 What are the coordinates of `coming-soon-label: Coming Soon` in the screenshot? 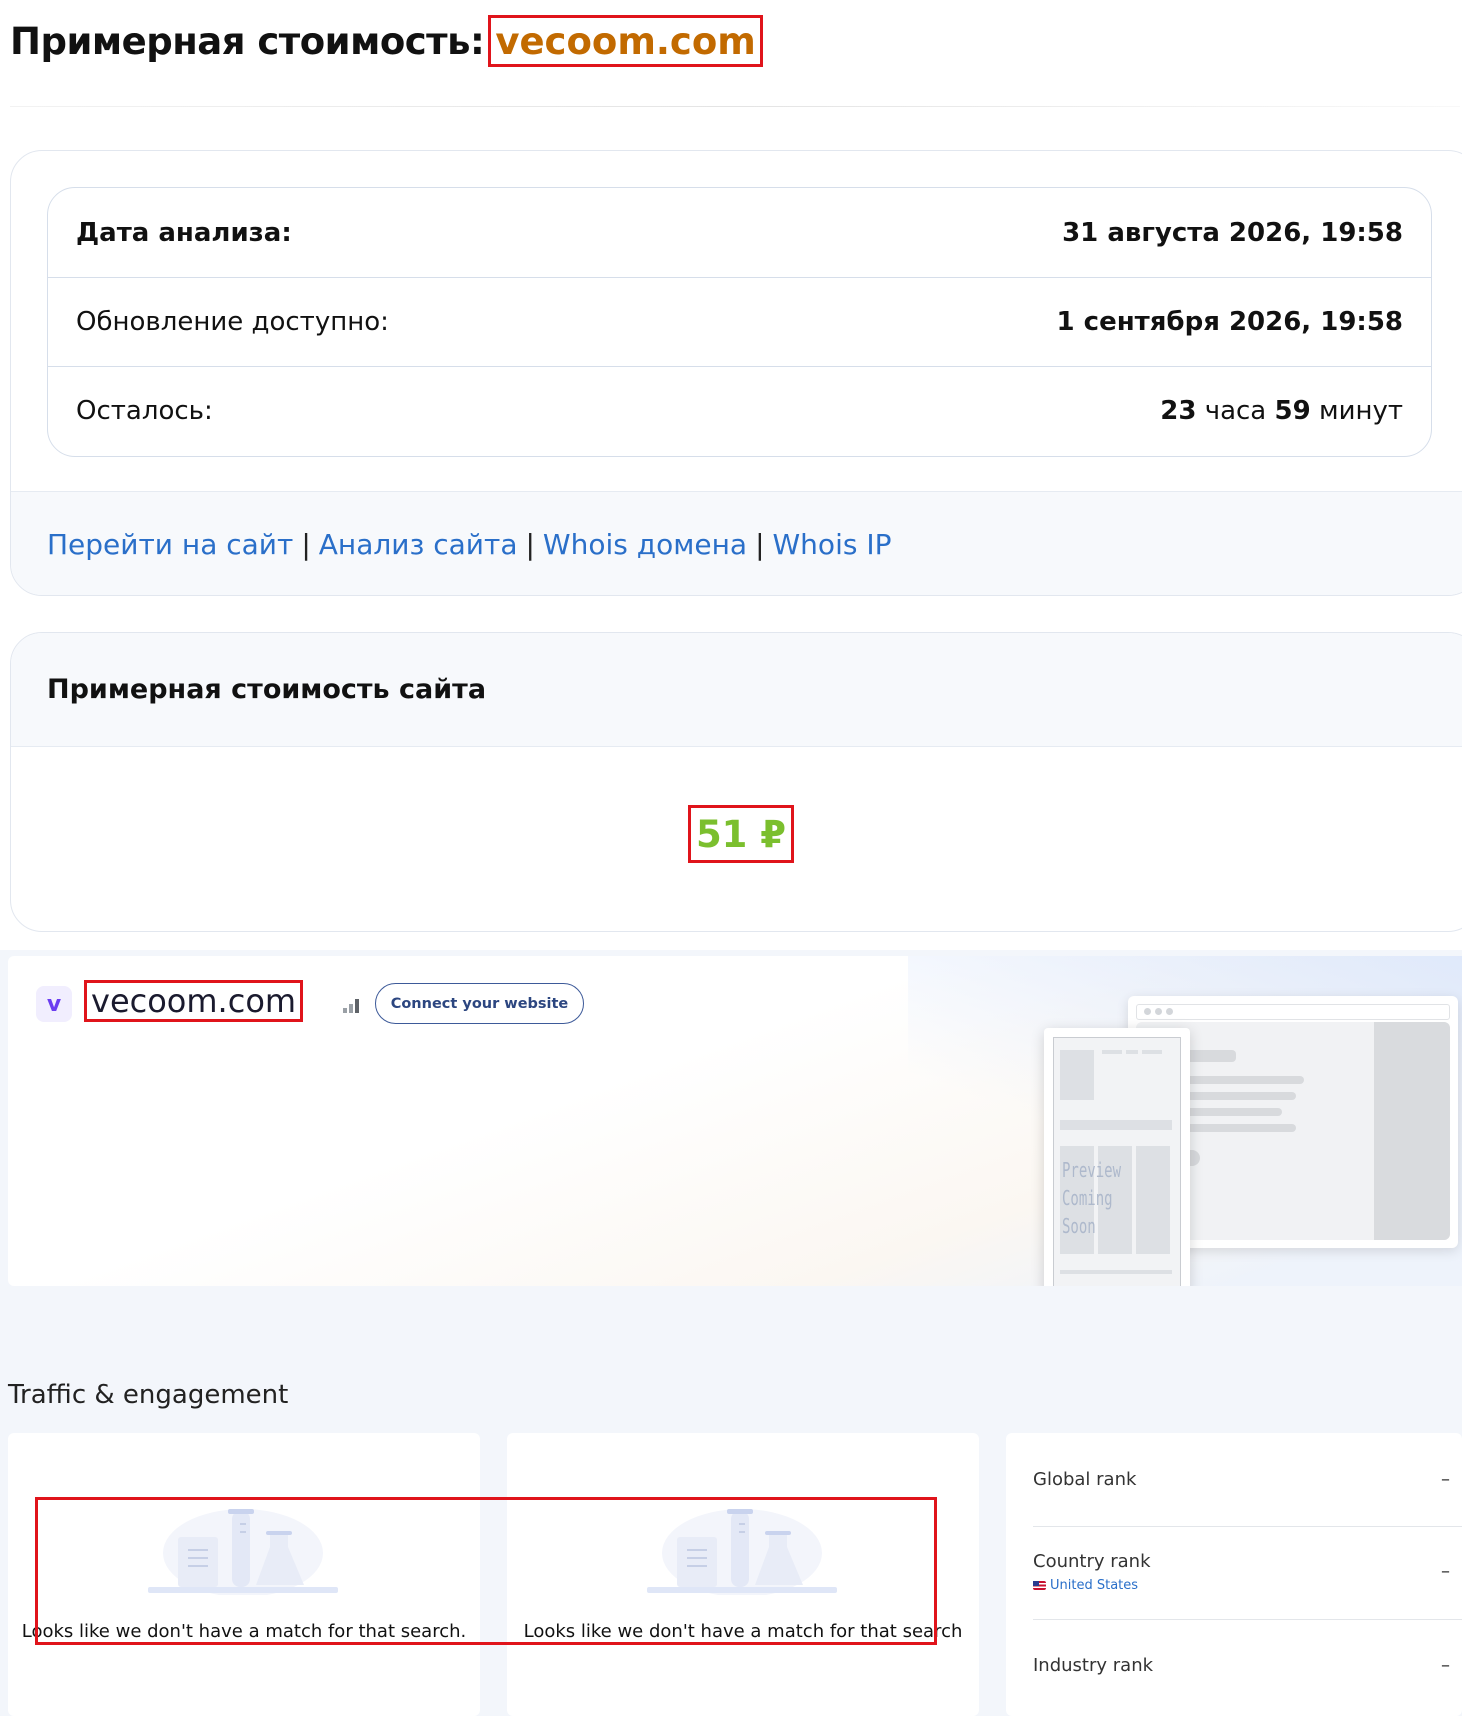 It's located at (1087, 1212).